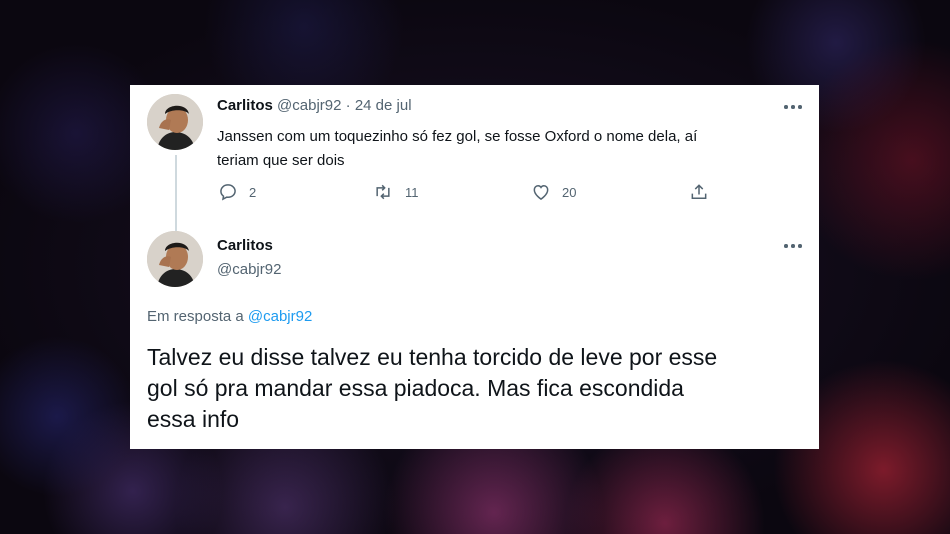  Describe the element at coordinates (176, 195) in the screenshot. I see `thread-connector-line` at that location.